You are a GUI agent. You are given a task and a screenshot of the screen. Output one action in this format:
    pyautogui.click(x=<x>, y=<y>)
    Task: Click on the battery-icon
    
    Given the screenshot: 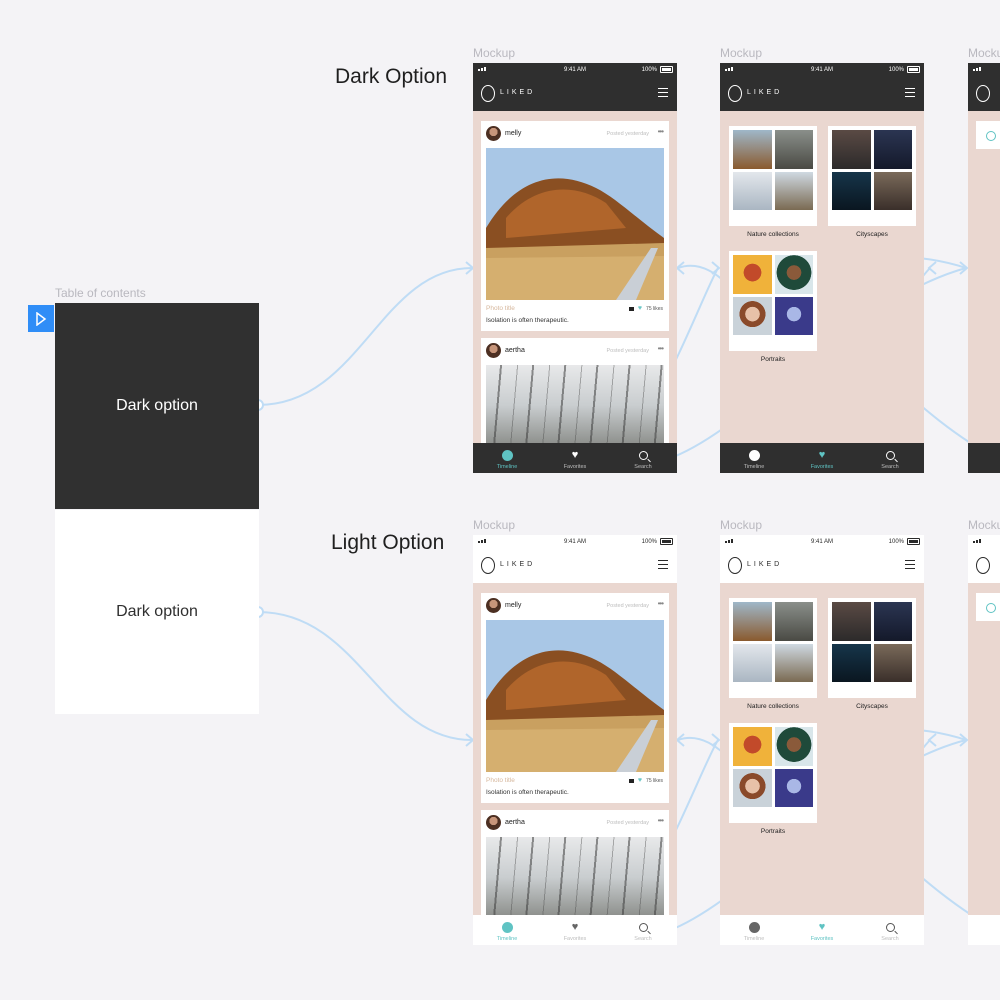 What is the action you would take?
    pyautogui.click(x=666, y=69)
    